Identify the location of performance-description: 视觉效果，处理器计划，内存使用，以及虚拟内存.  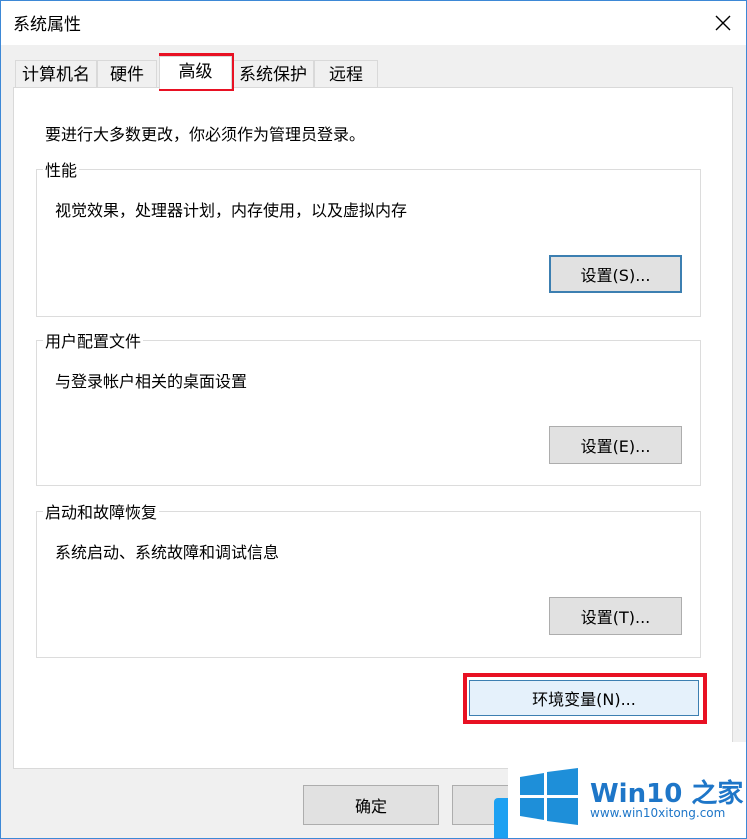
(231, 210).